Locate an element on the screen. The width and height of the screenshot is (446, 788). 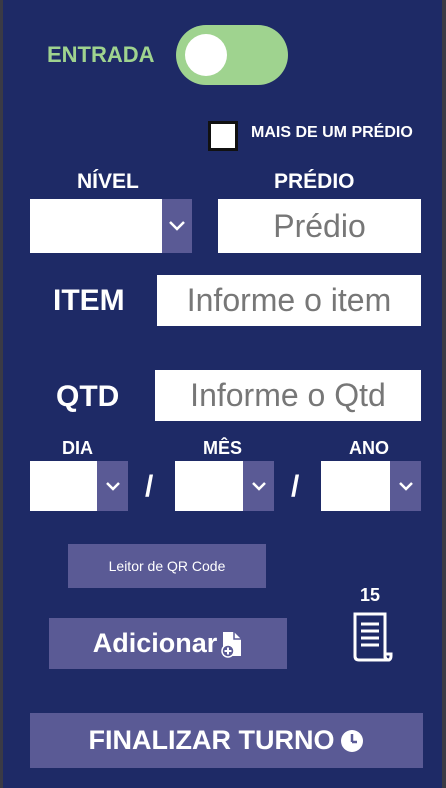
add-button-label: Adicionar is located at coordinates (155, 643).